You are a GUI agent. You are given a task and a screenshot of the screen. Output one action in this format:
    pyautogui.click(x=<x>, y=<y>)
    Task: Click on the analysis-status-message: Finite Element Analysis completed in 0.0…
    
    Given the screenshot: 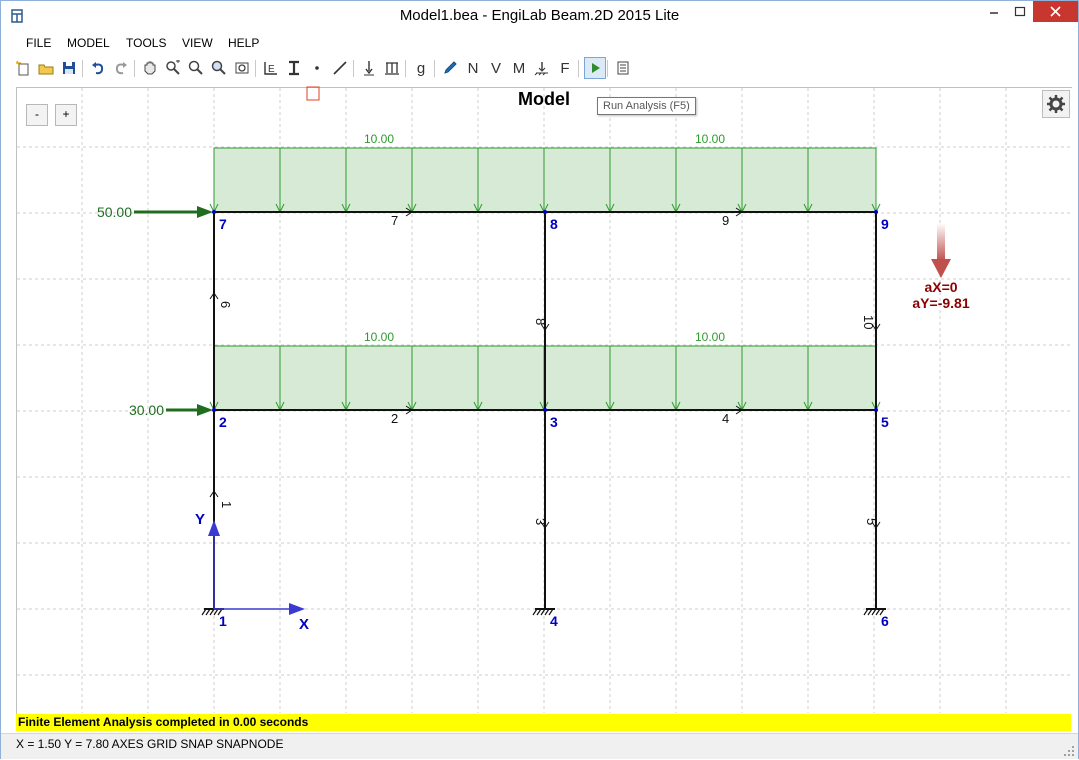 What is the action you would take?
    pyautogui.click(x=543, y=722)
    